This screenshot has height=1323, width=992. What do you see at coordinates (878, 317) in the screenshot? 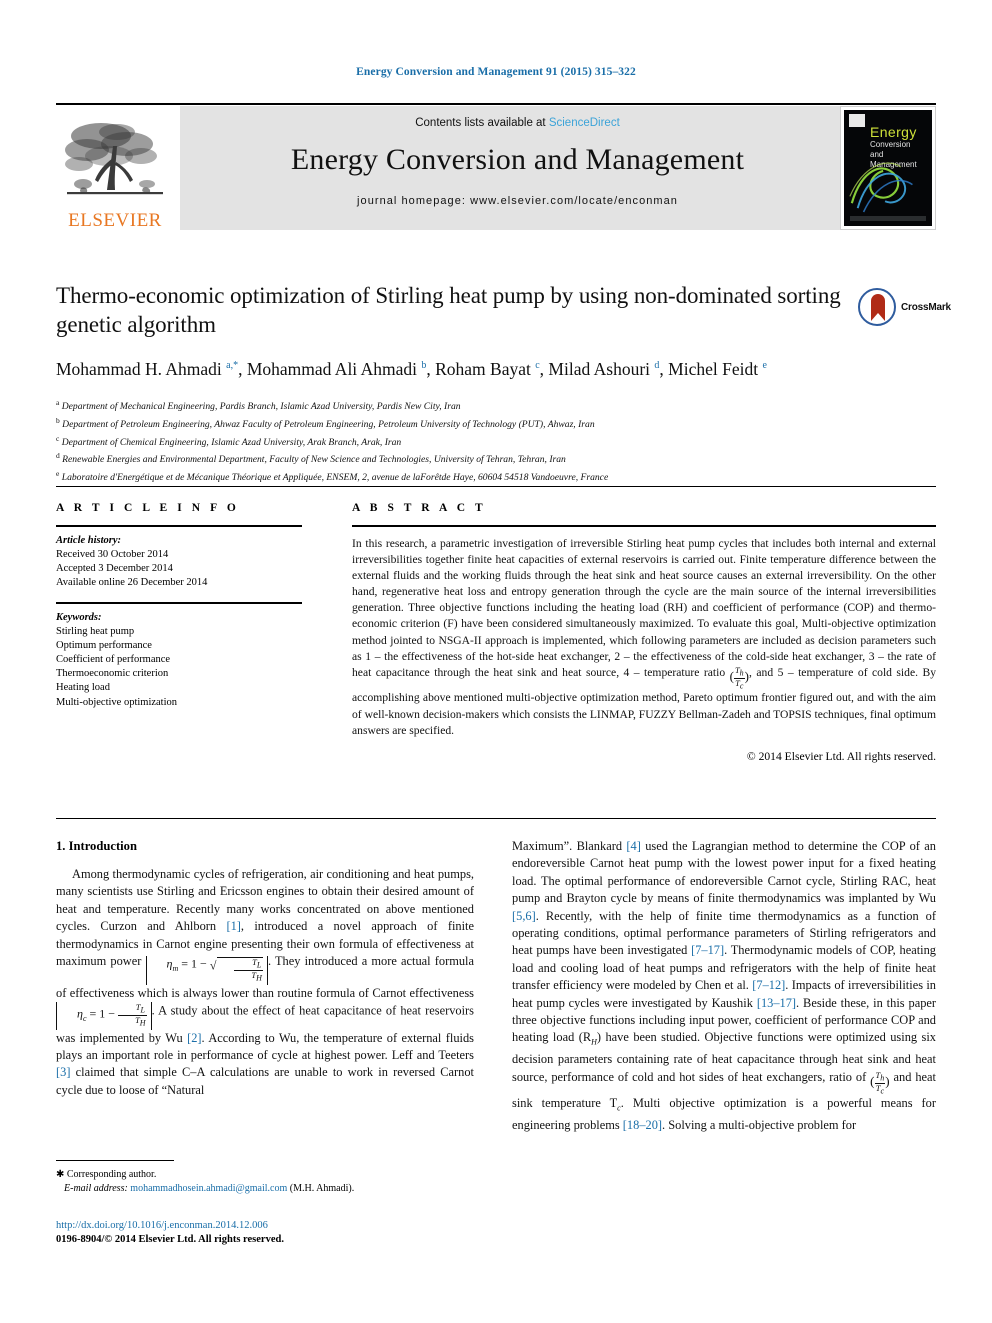
I see `crossmark-notch-shape` at bounding box center [878, 317].